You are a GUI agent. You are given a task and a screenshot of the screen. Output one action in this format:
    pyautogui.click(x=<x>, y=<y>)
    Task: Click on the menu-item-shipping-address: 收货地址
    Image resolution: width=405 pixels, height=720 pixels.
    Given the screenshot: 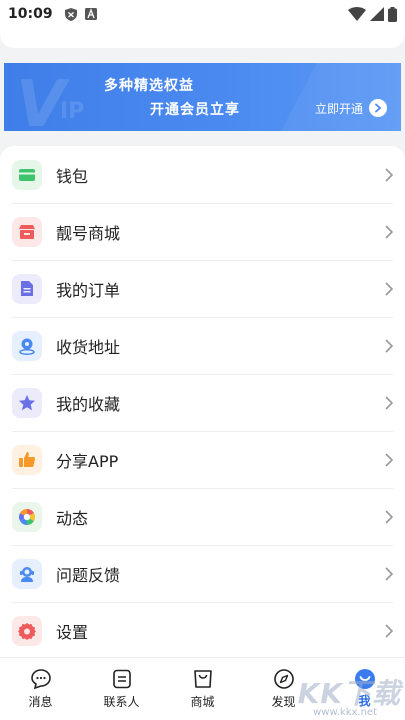 What is the action you would take?
    pyautogui.click(x=202, y=345)
    